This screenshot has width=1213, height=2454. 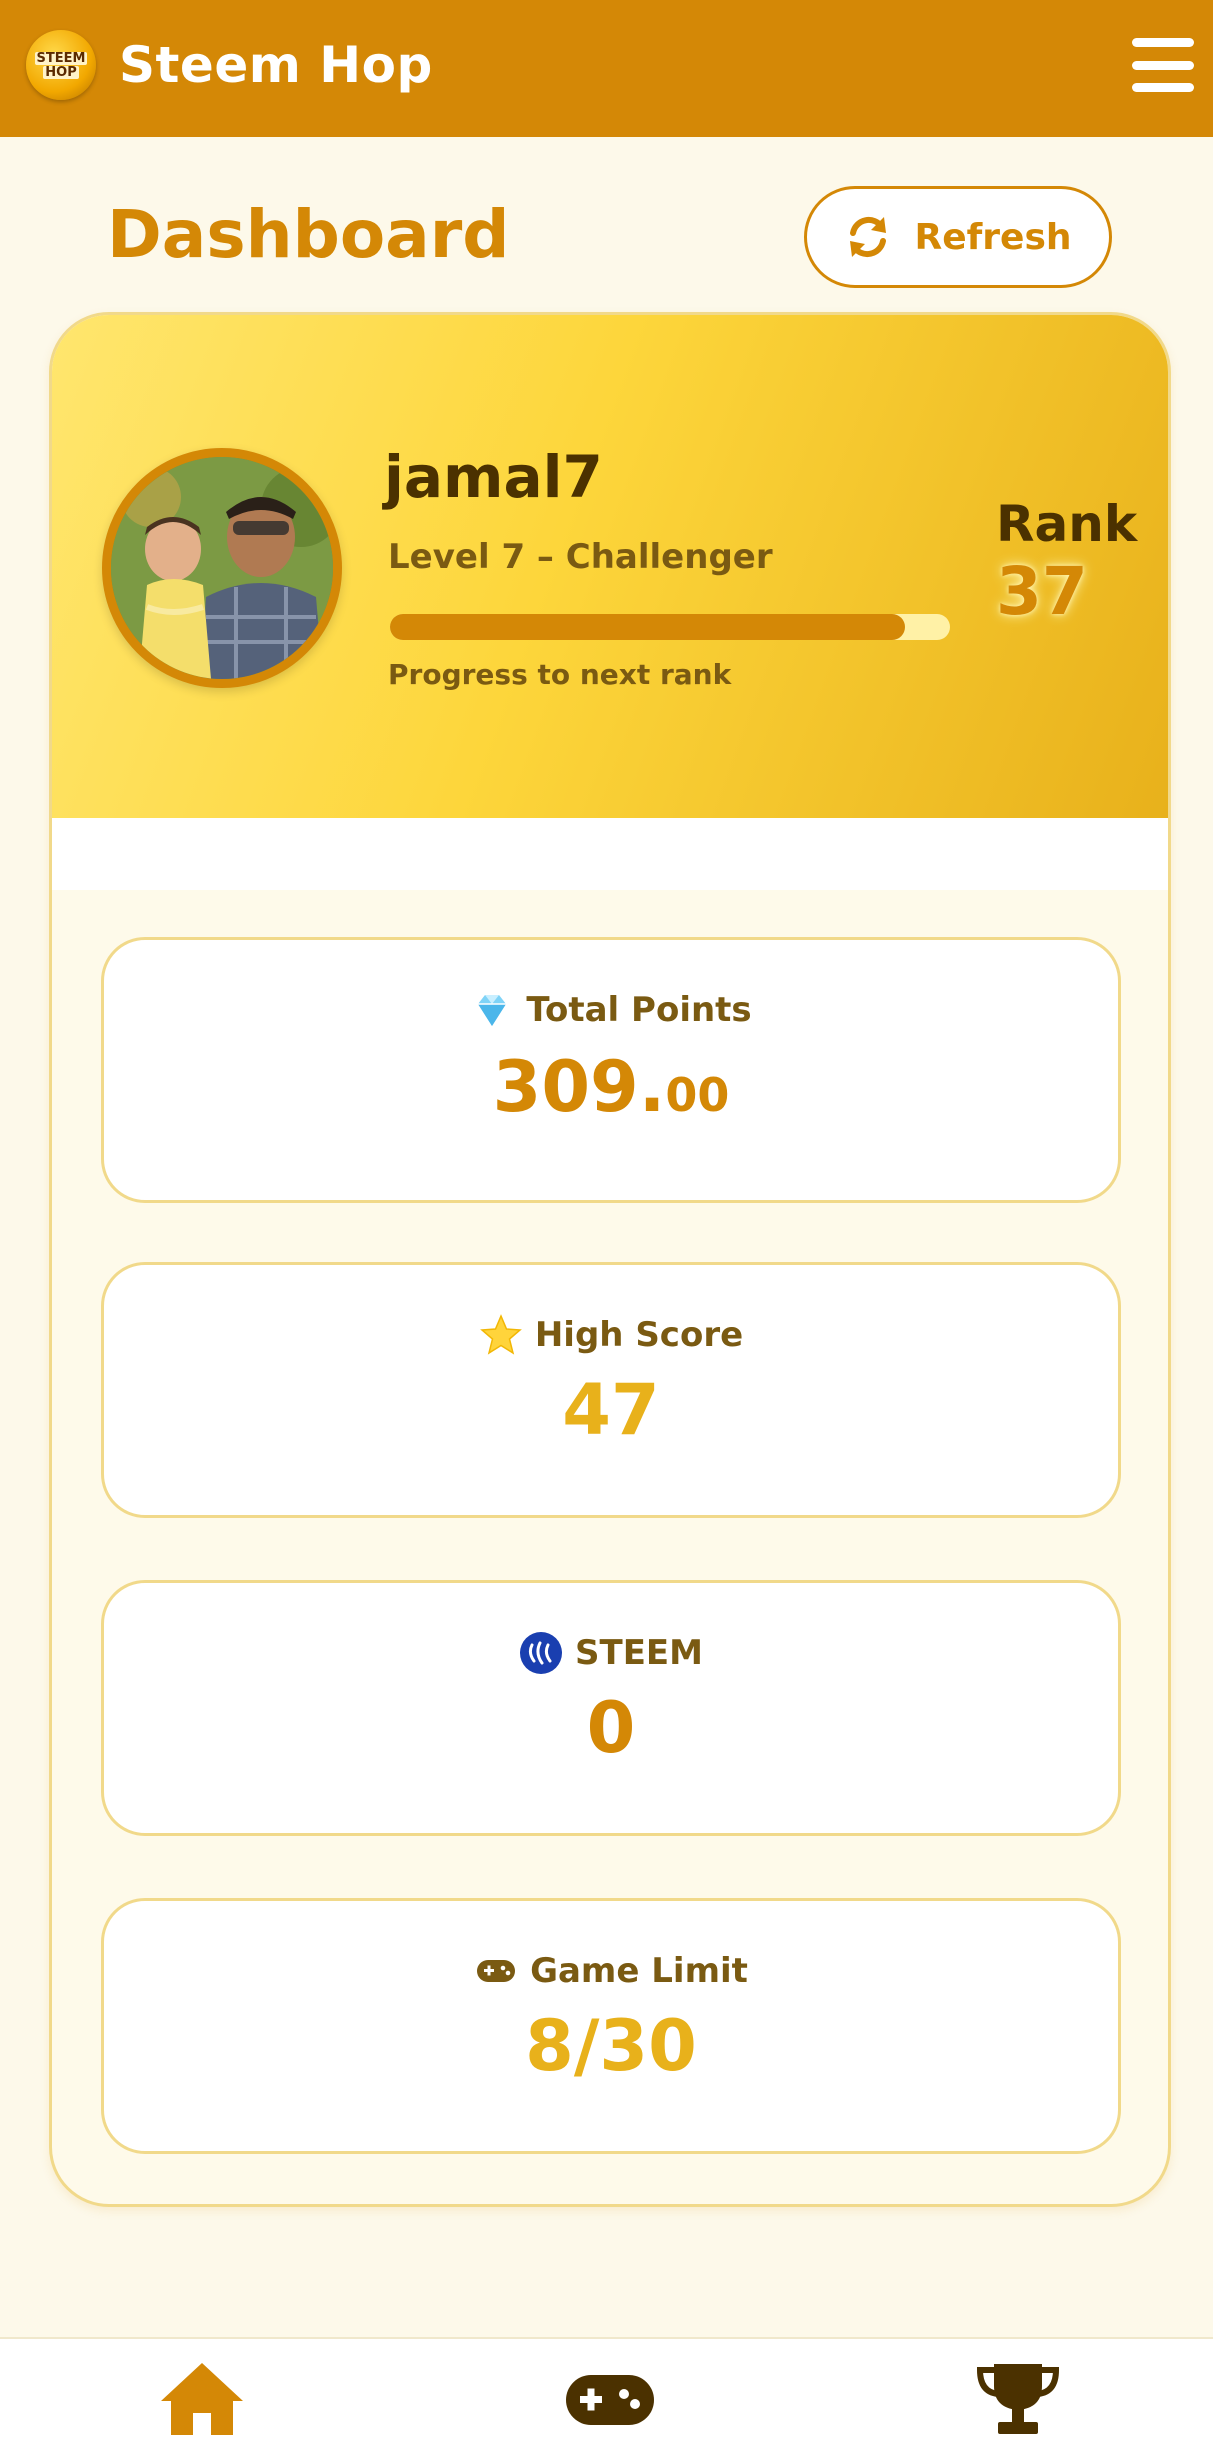 I want to click on total-points-card: Total Points 309.00, so click(x=611, y=1070).